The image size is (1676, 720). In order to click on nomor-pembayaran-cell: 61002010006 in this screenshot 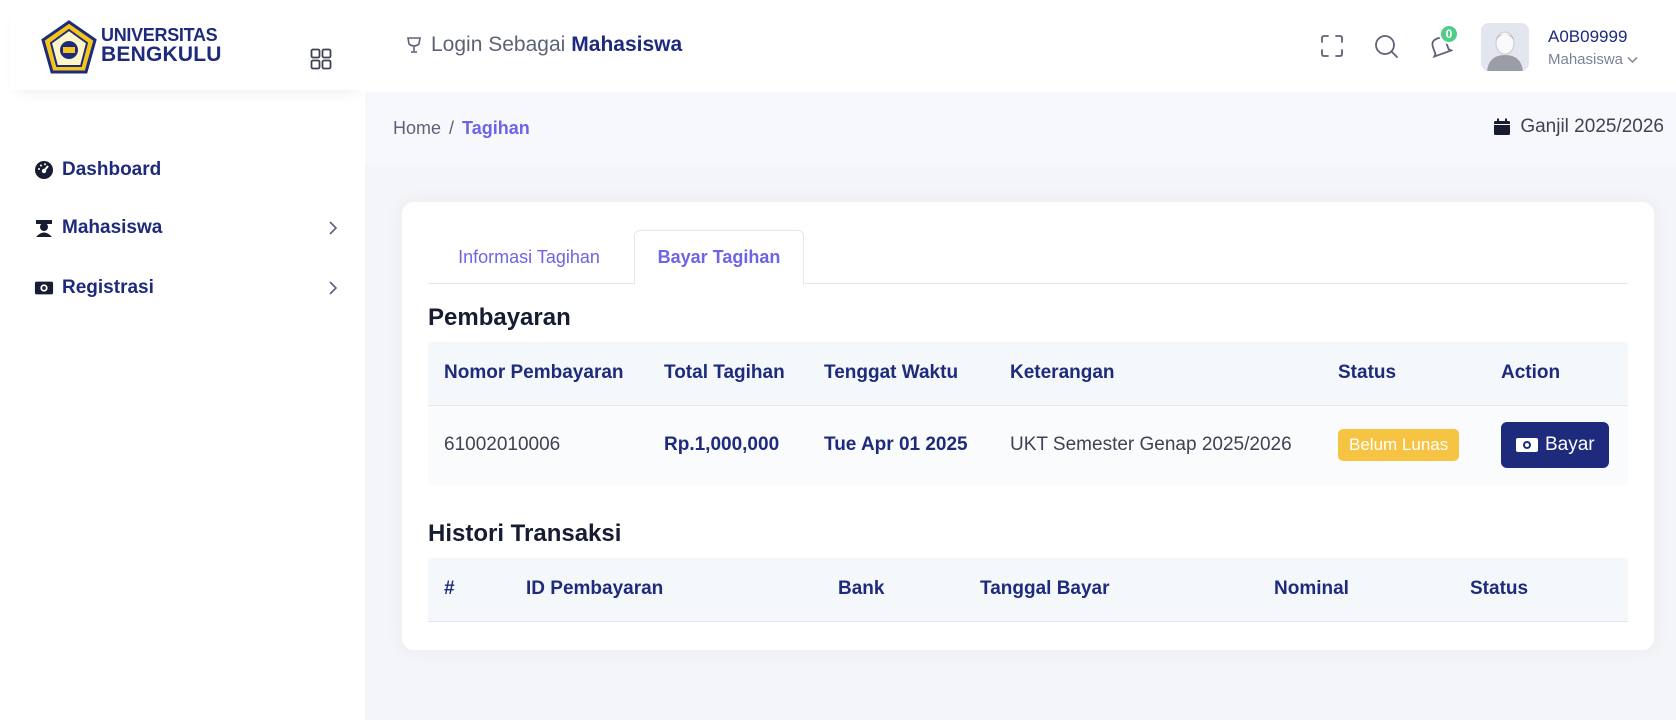, I will do `click(538, 445)`.